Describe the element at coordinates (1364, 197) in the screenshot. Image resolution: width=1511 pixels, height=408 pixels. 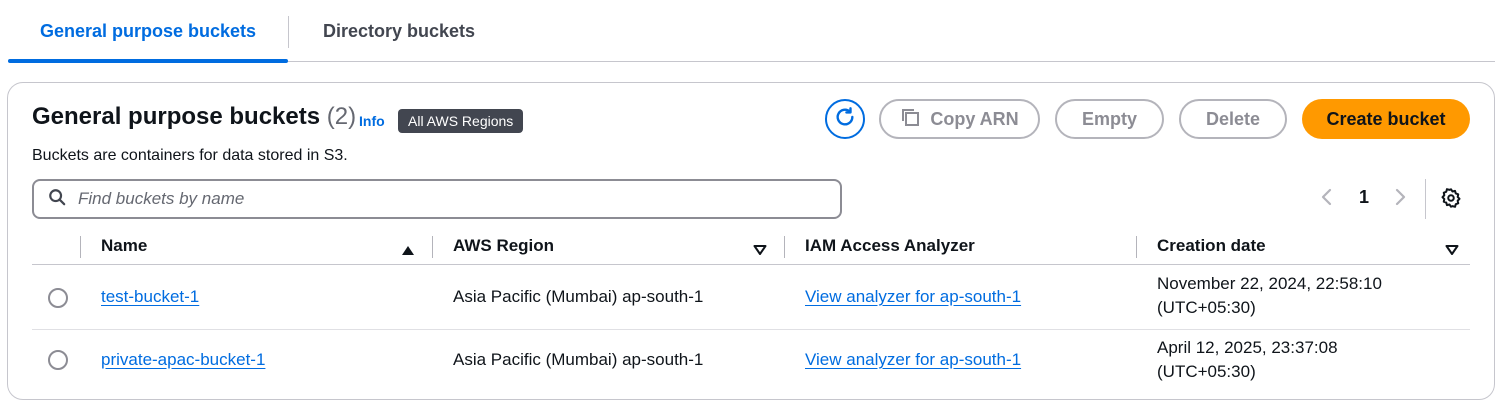
I see `page-number: 1` at that location.